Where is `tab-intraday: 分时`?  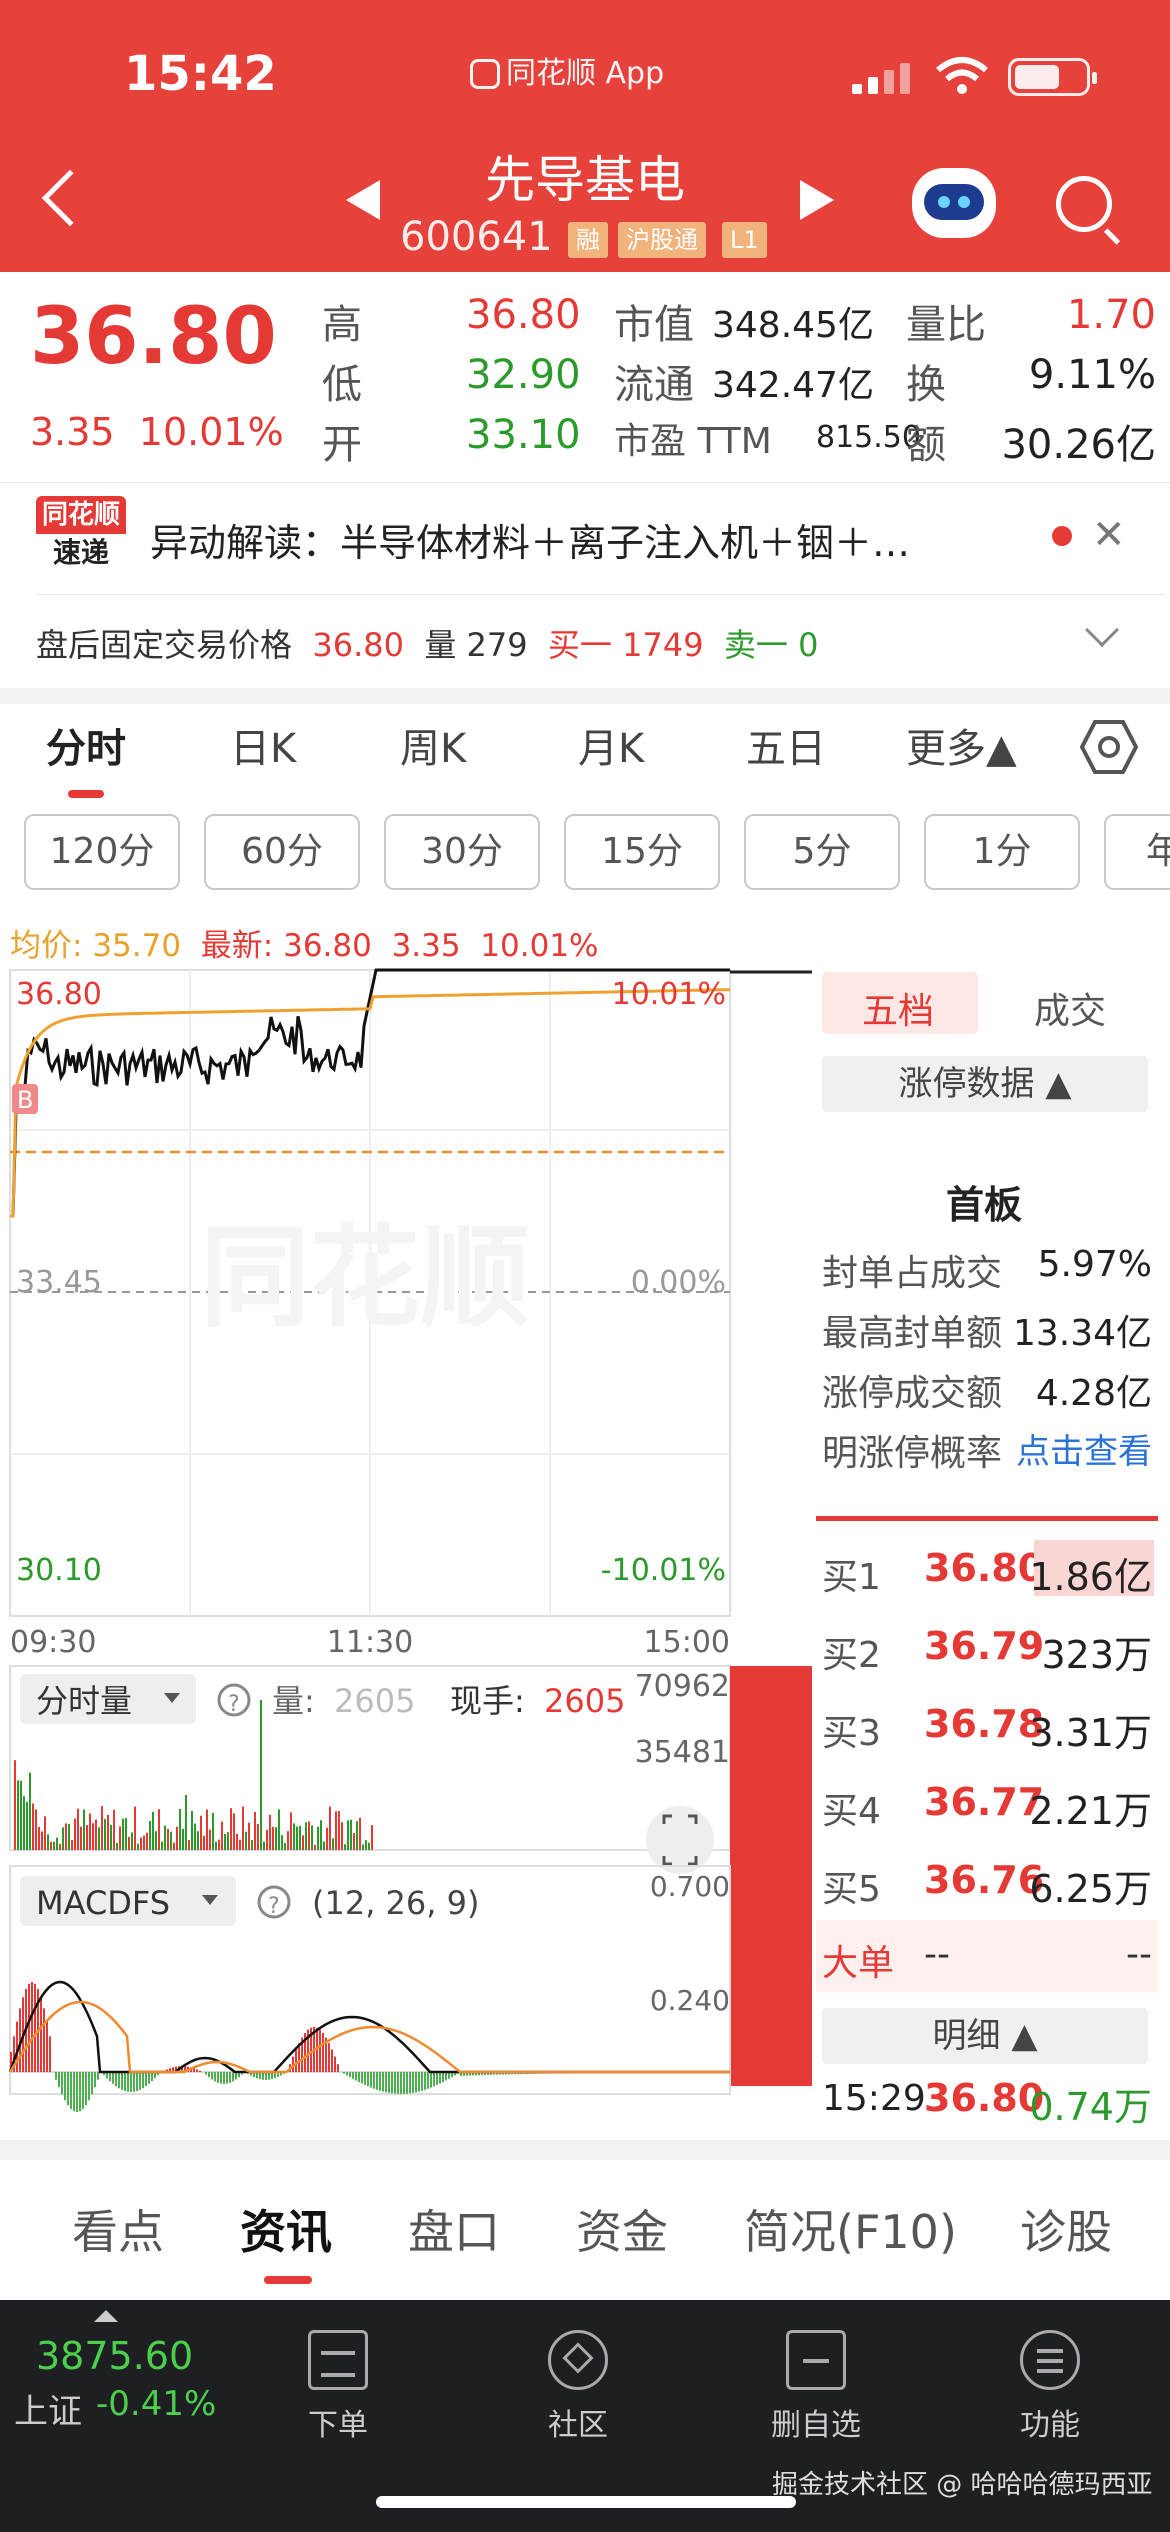
tab-intraday: 分时 is located at coordinates (86, 745).